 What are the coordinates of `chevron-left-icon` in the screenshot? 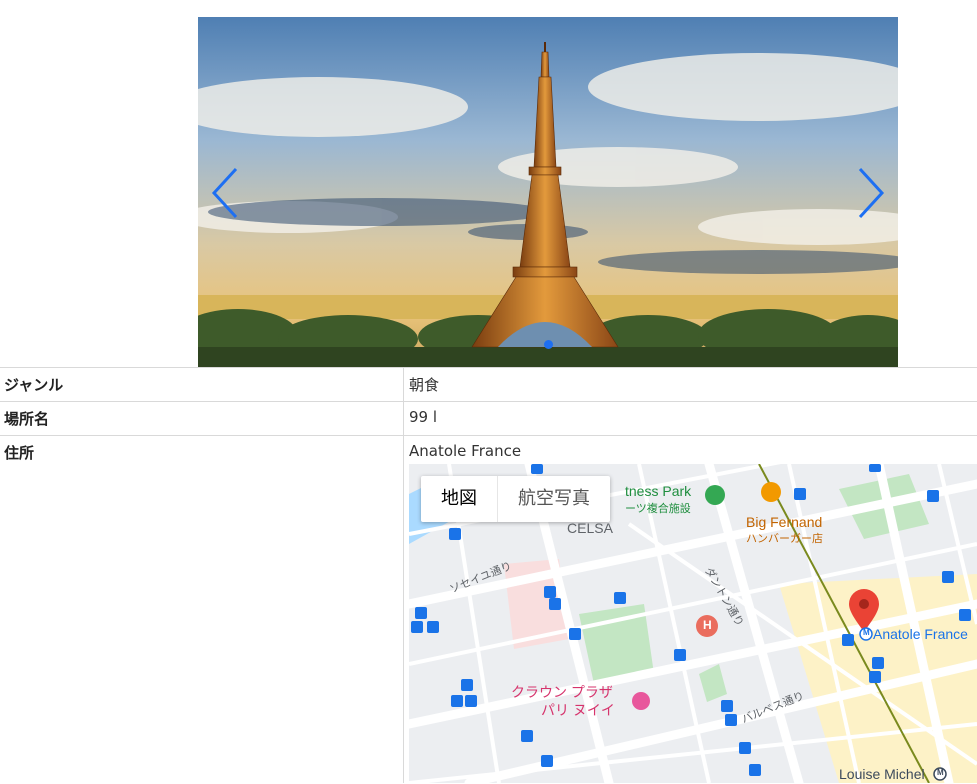 It's located at (224, 193).